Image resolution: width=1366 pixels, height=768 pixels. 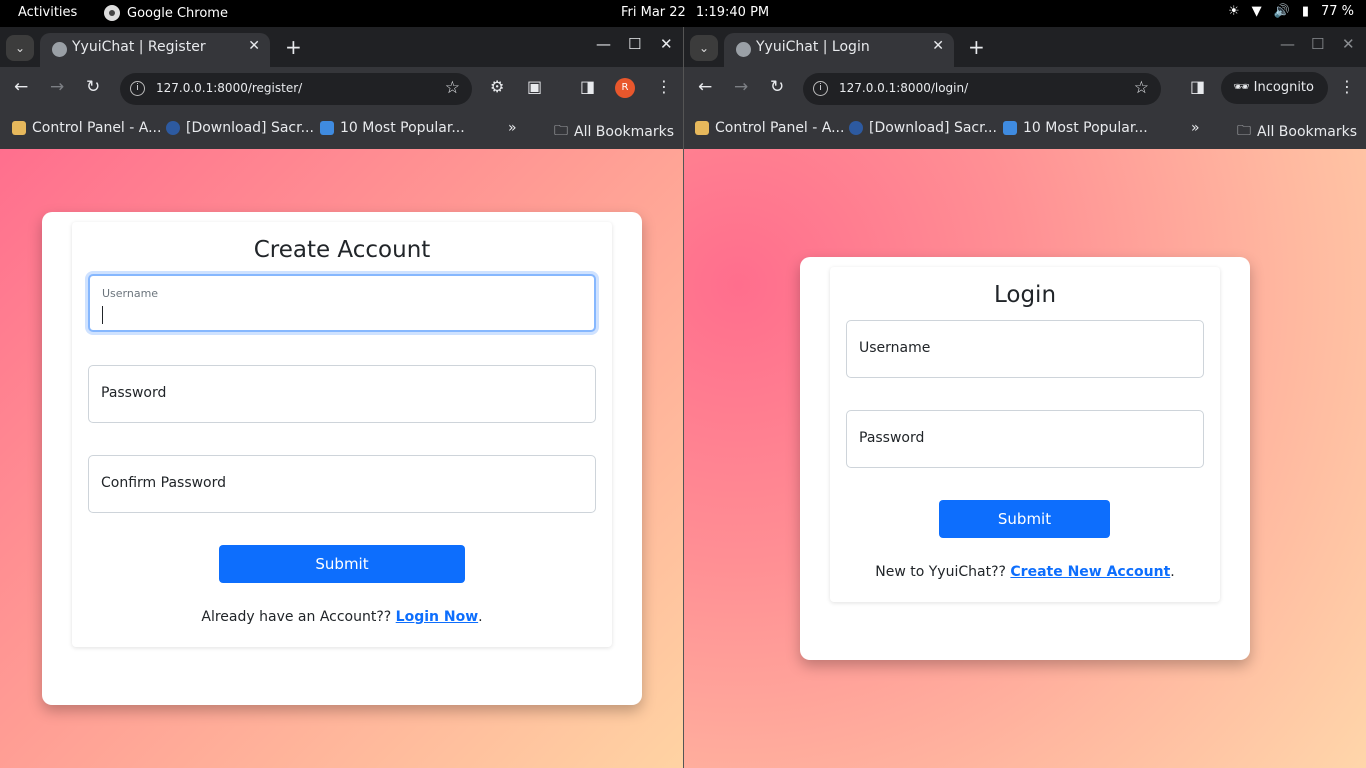 I want to click on page-title: Login, so click(x=1025, y=295).